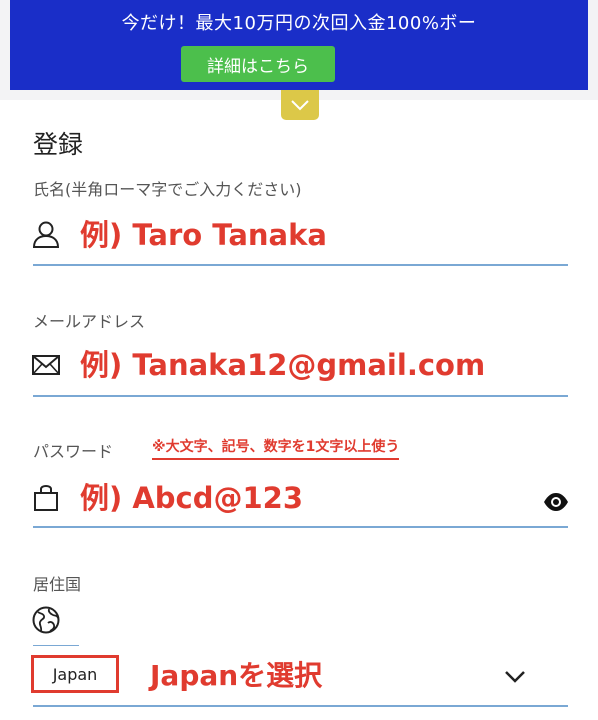 Image resolution: width=598 pixels, height=720 pixels. Describe the element at coordinates (299, 23) in the screenshot. I see `promo-banner-text: 今だけ！最大10万円の次回入金100%ボー` at that location.